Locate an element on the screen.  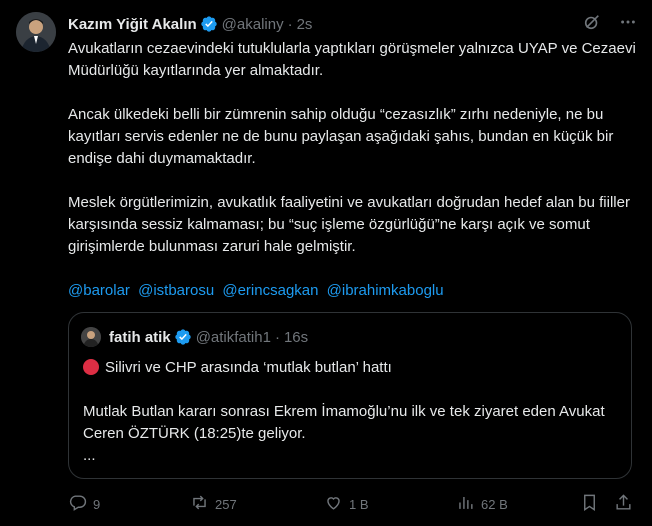
action-bar: 9 257 1 B 62 B is located at coordinates (354, 504).